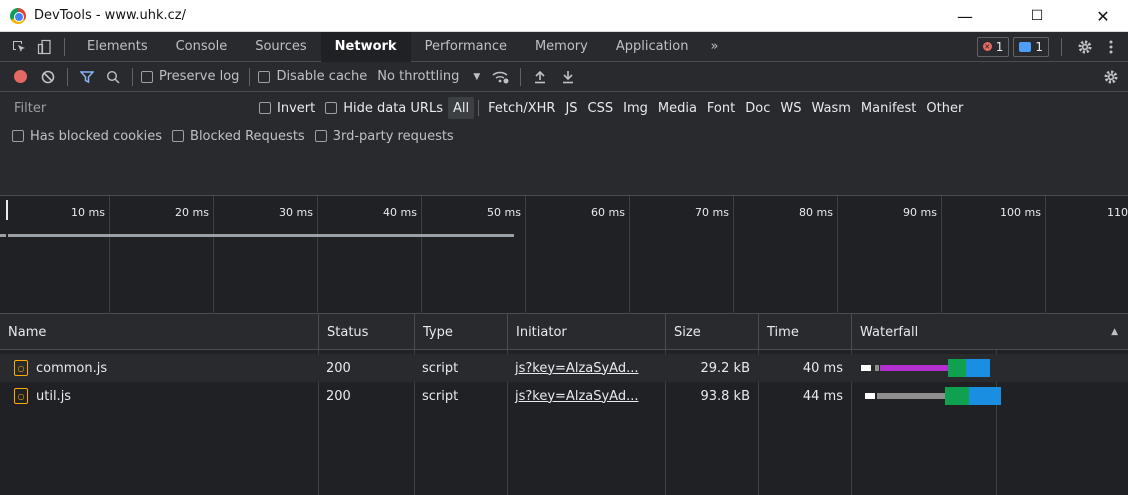  What do you see at coordinates (586, 332) in the screenshot?
I see `column-header-initiator: Initiator` at bounding box center [586, 332].